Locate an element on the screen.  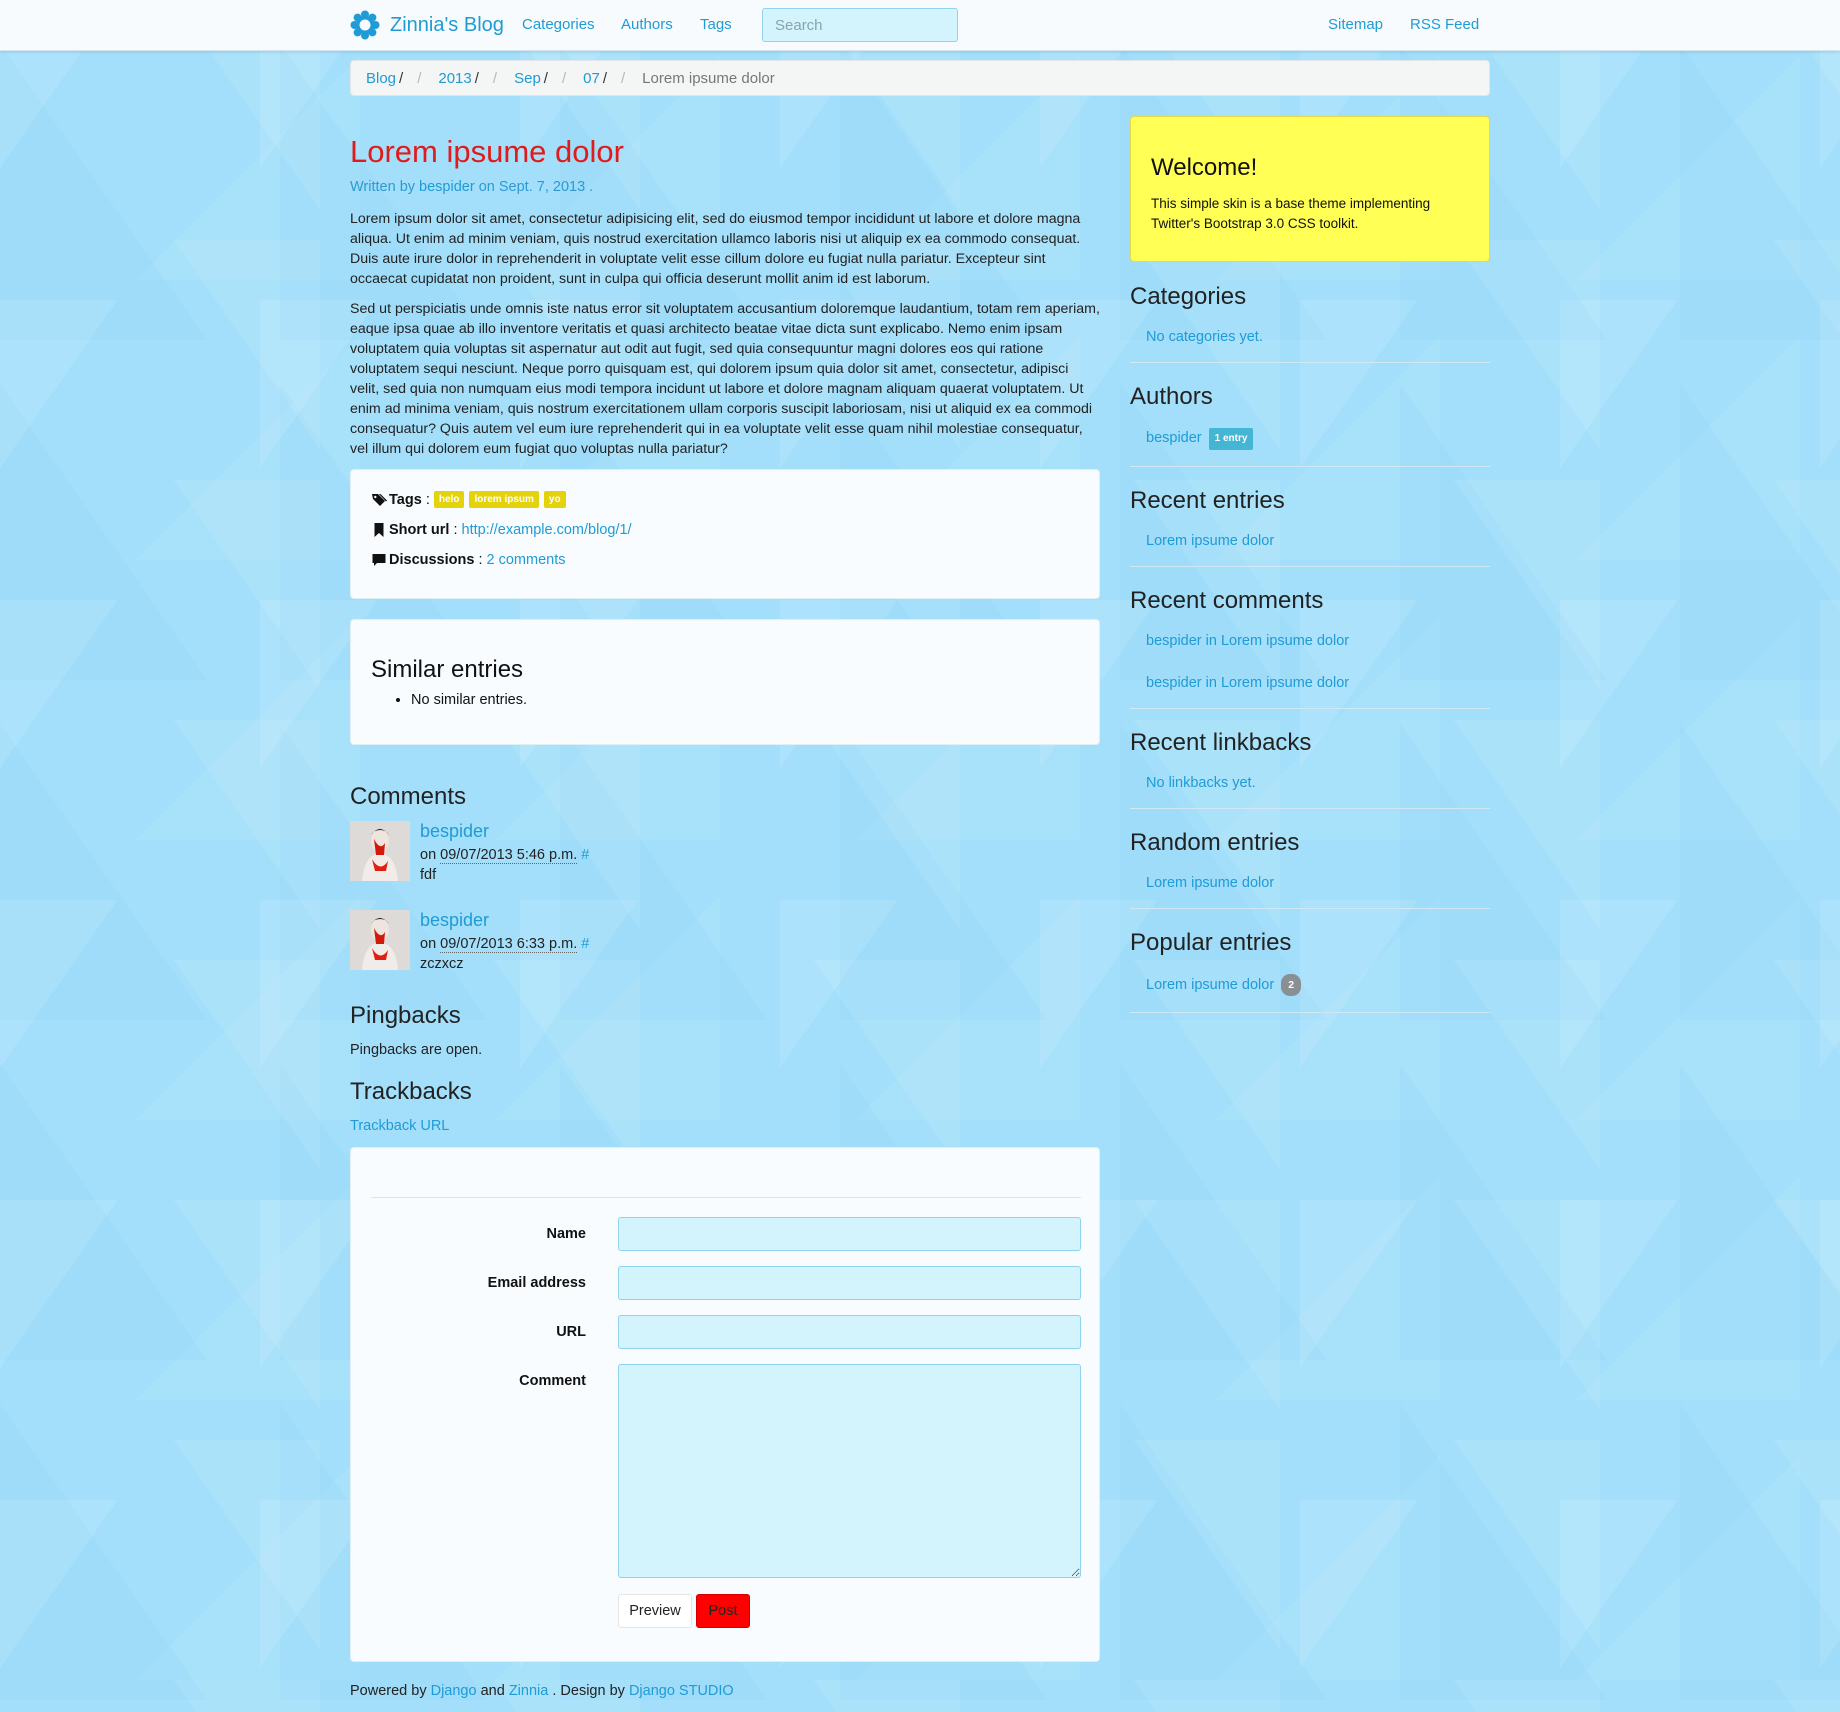
byline-author-link: bespider is located at coordinates (447, 187).